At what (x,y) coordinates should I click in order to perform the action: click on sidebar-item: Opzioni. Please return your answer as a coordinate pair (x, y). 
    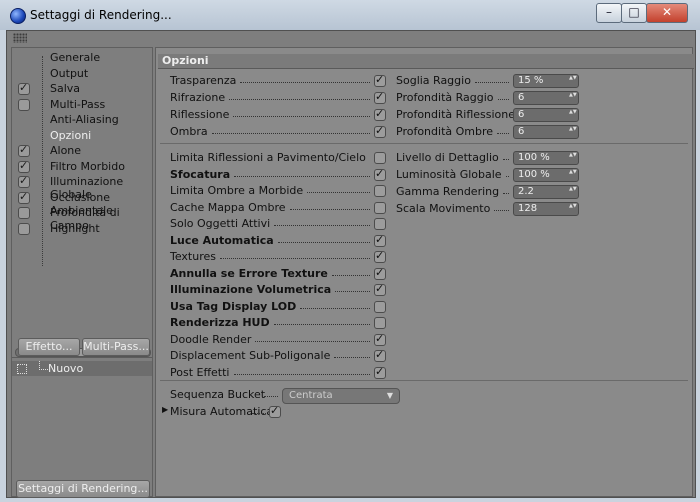
    Looking at the image, I should click on (82, 135).